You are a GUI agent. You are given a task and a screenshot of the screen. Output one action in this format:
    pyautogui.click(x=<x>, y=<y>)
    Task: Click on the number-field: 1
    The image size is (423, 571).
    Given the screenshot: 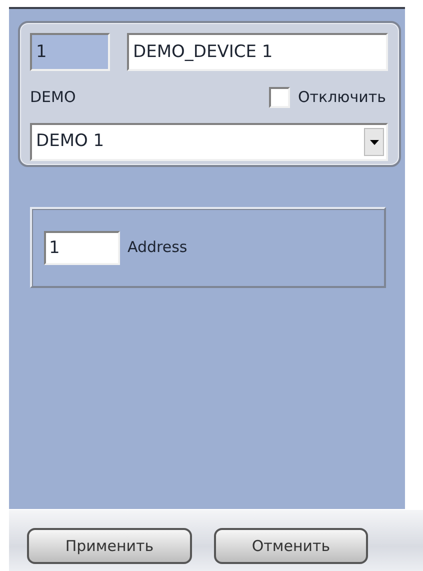 What is the action you would take?
    pyautogui.click(x=70, y=52)
    